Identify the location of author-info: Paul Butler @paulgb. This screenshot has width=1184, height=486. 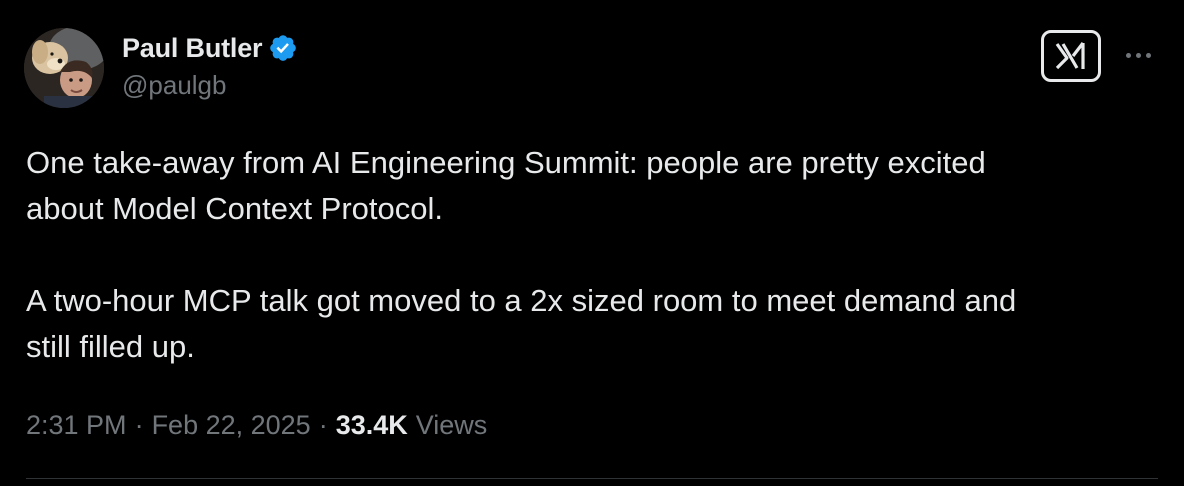
(210, 65).